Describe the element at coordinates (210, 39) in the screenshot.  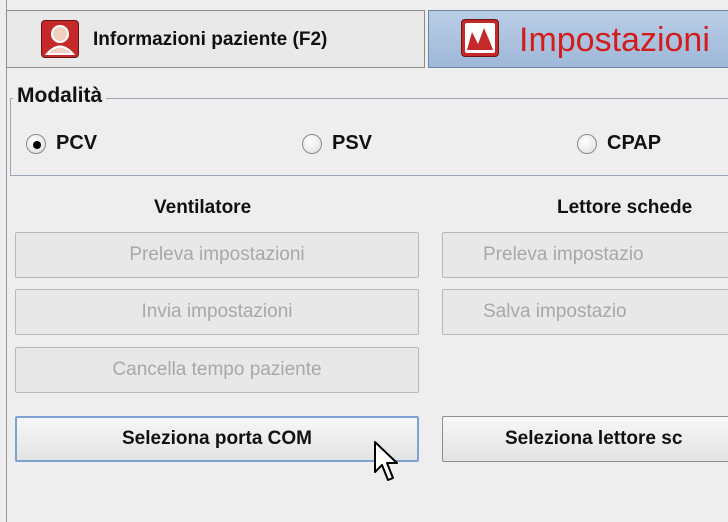
I see `tab-patient-info-label: Informazioni paziente (F2)` at that location.